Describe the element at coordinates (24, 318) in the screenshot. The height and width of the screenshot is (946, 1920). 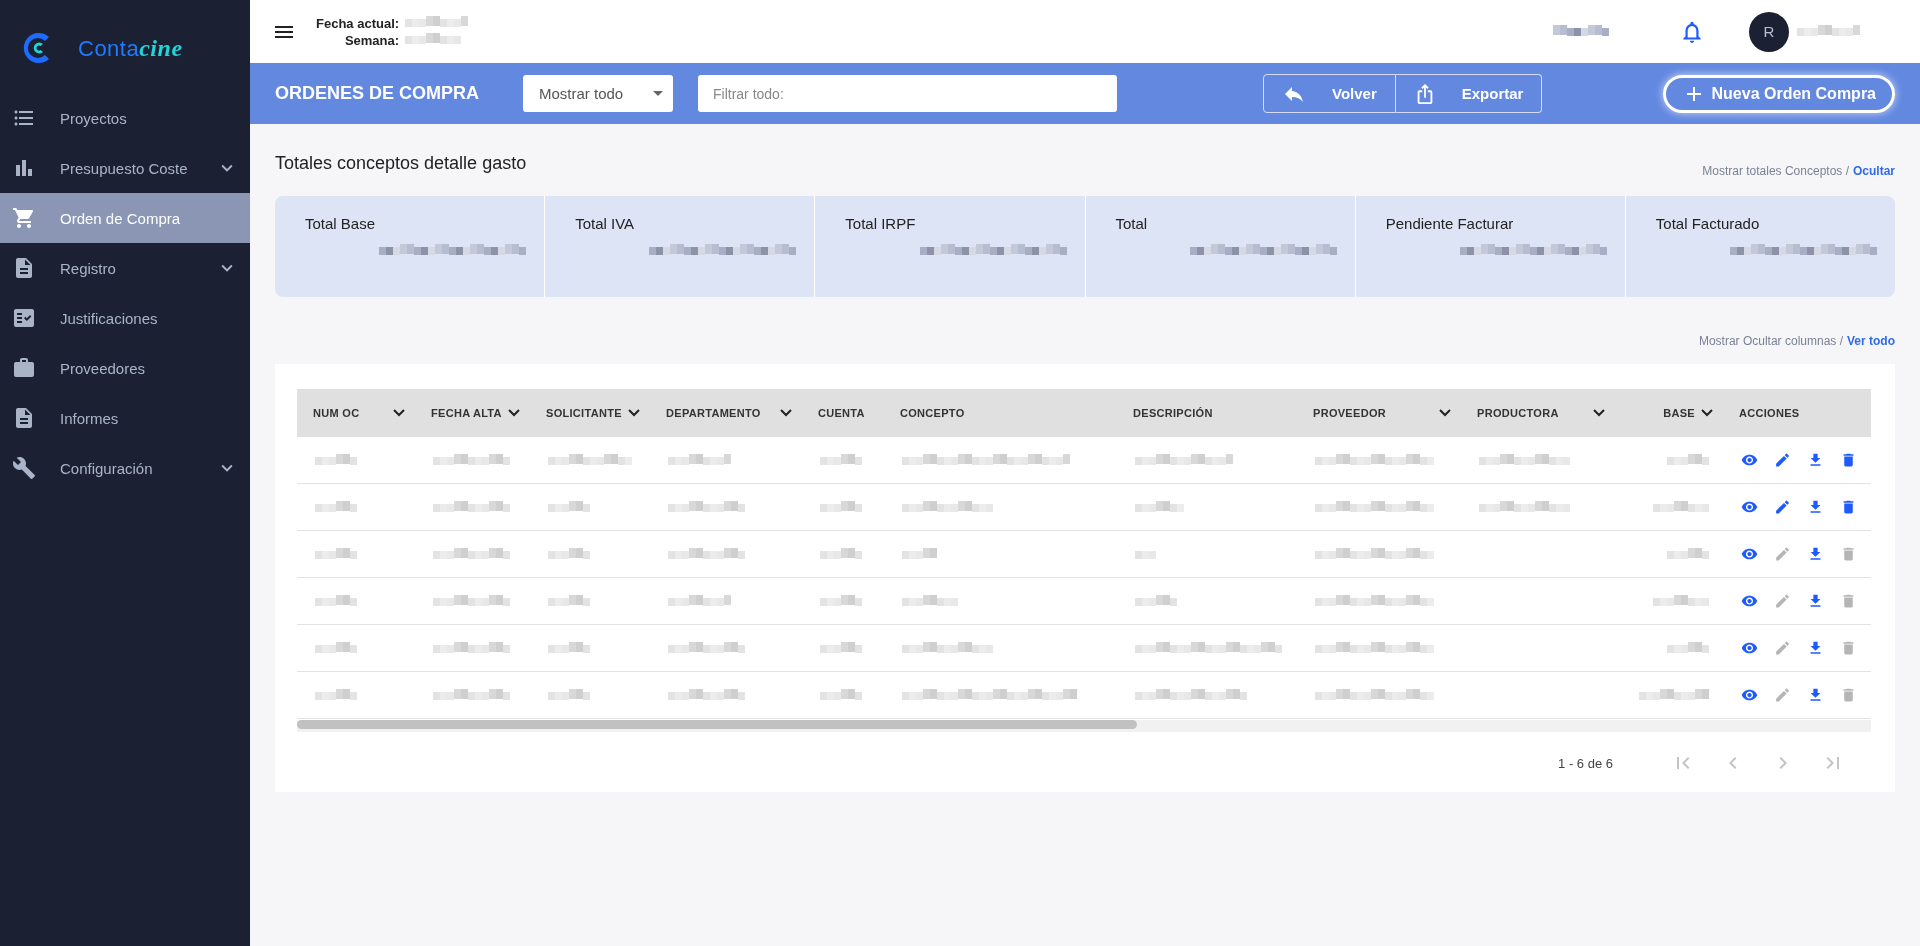
I see `checklist-icon` at that location.